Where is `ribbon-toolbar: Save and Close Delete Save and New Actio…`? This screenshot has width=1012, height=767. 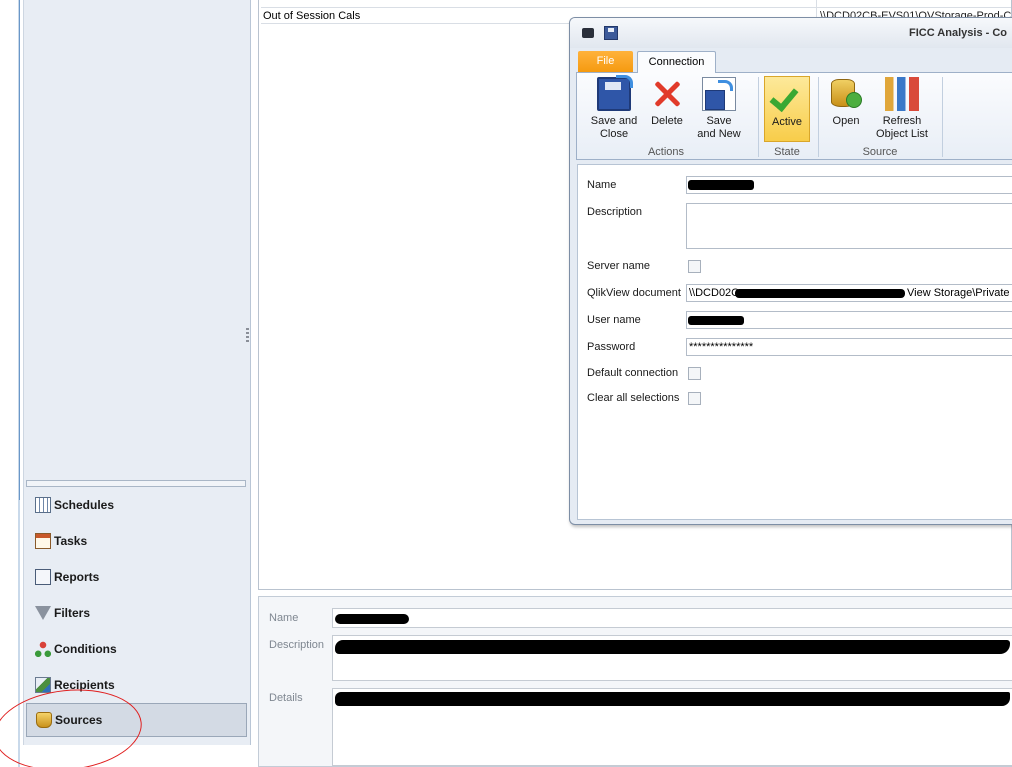 ribbon-toolbar: Save and Close Delete Save and New Actio… is located at coordinates (794, 116).